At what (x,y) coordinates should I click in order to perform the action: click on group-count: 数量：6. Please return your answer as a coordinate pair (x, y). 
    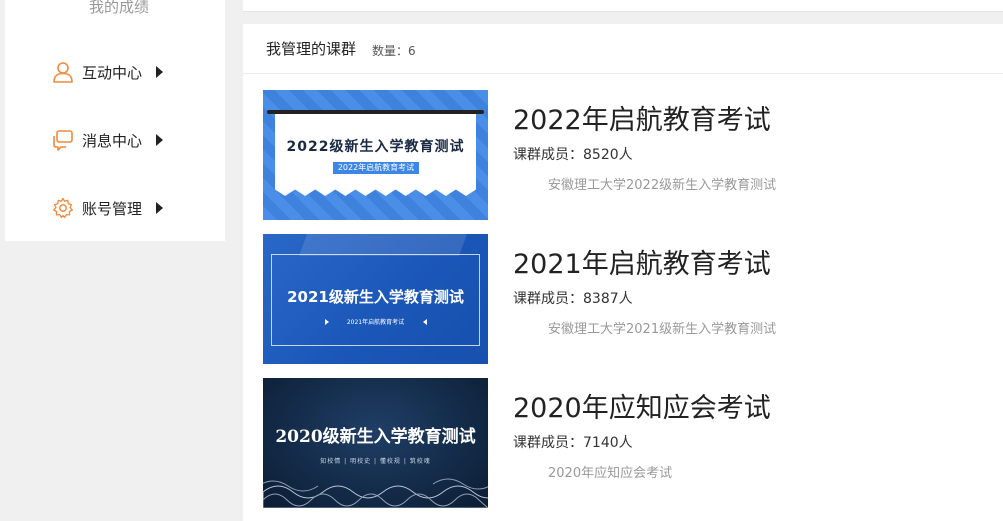
    Looking at the image, I should click on (394, 50).